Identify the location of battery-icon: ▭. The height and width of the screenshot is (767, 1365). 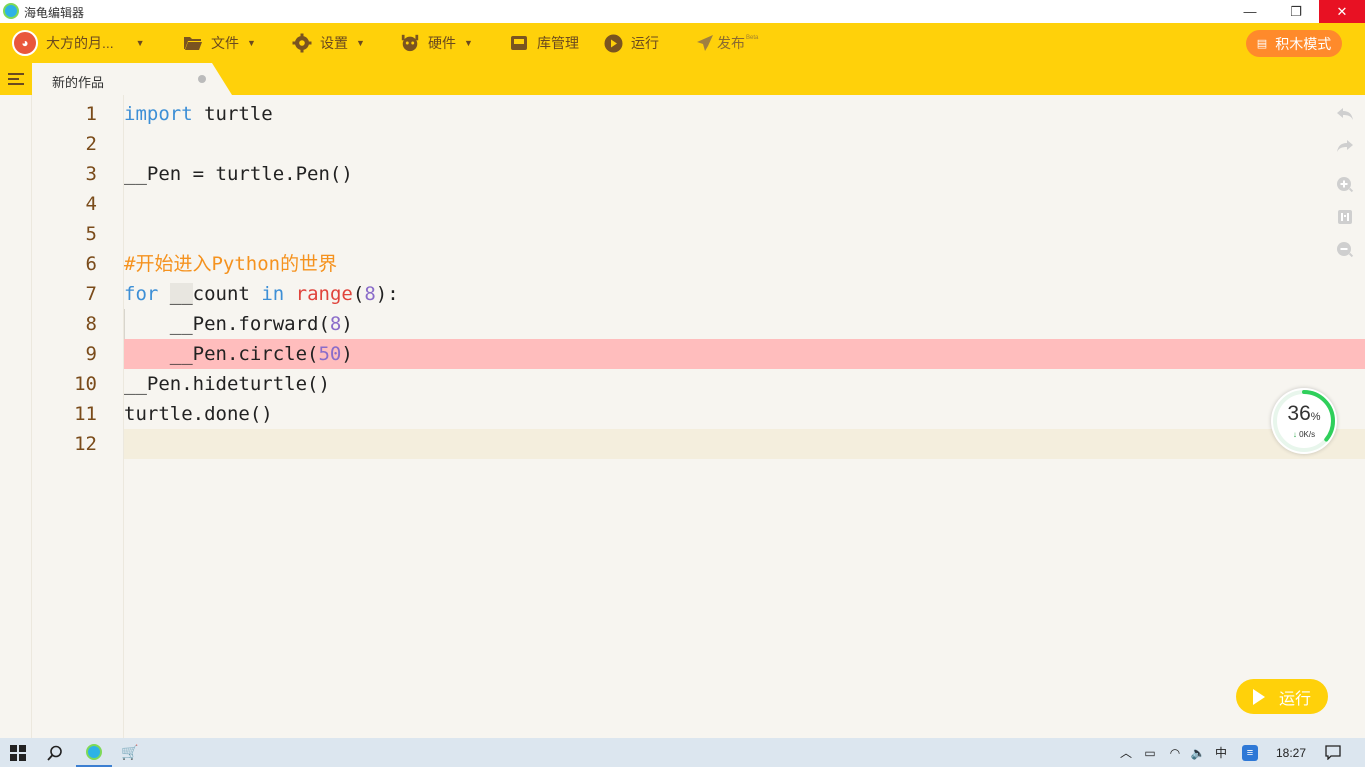
(1150, 752).